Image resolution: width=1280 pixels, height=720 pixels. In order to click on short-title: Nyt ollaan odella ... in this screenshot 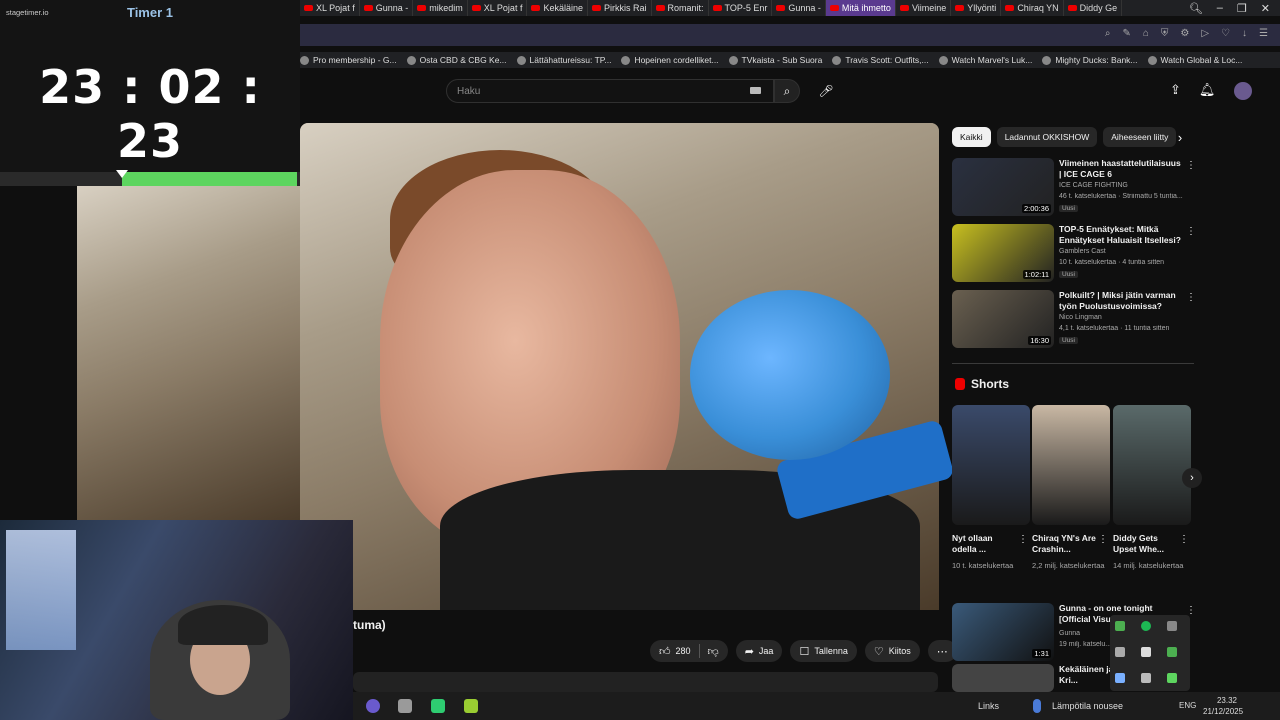, I will do `click(985, 544)`.